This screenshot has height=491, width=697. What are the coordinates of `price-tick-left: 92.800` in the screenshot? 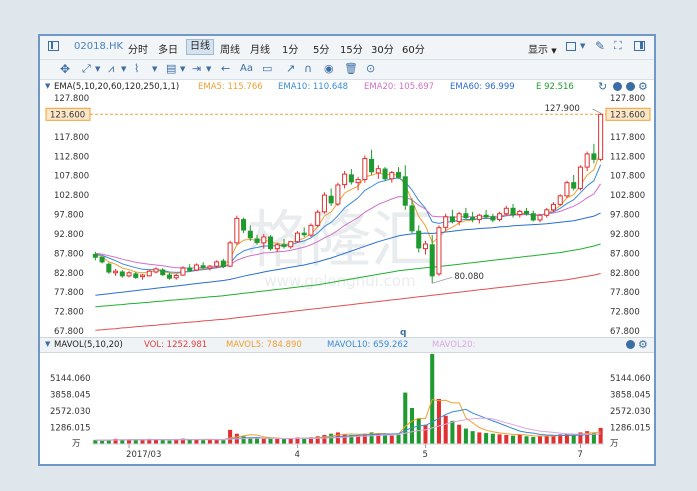 It's located at (69, 235).